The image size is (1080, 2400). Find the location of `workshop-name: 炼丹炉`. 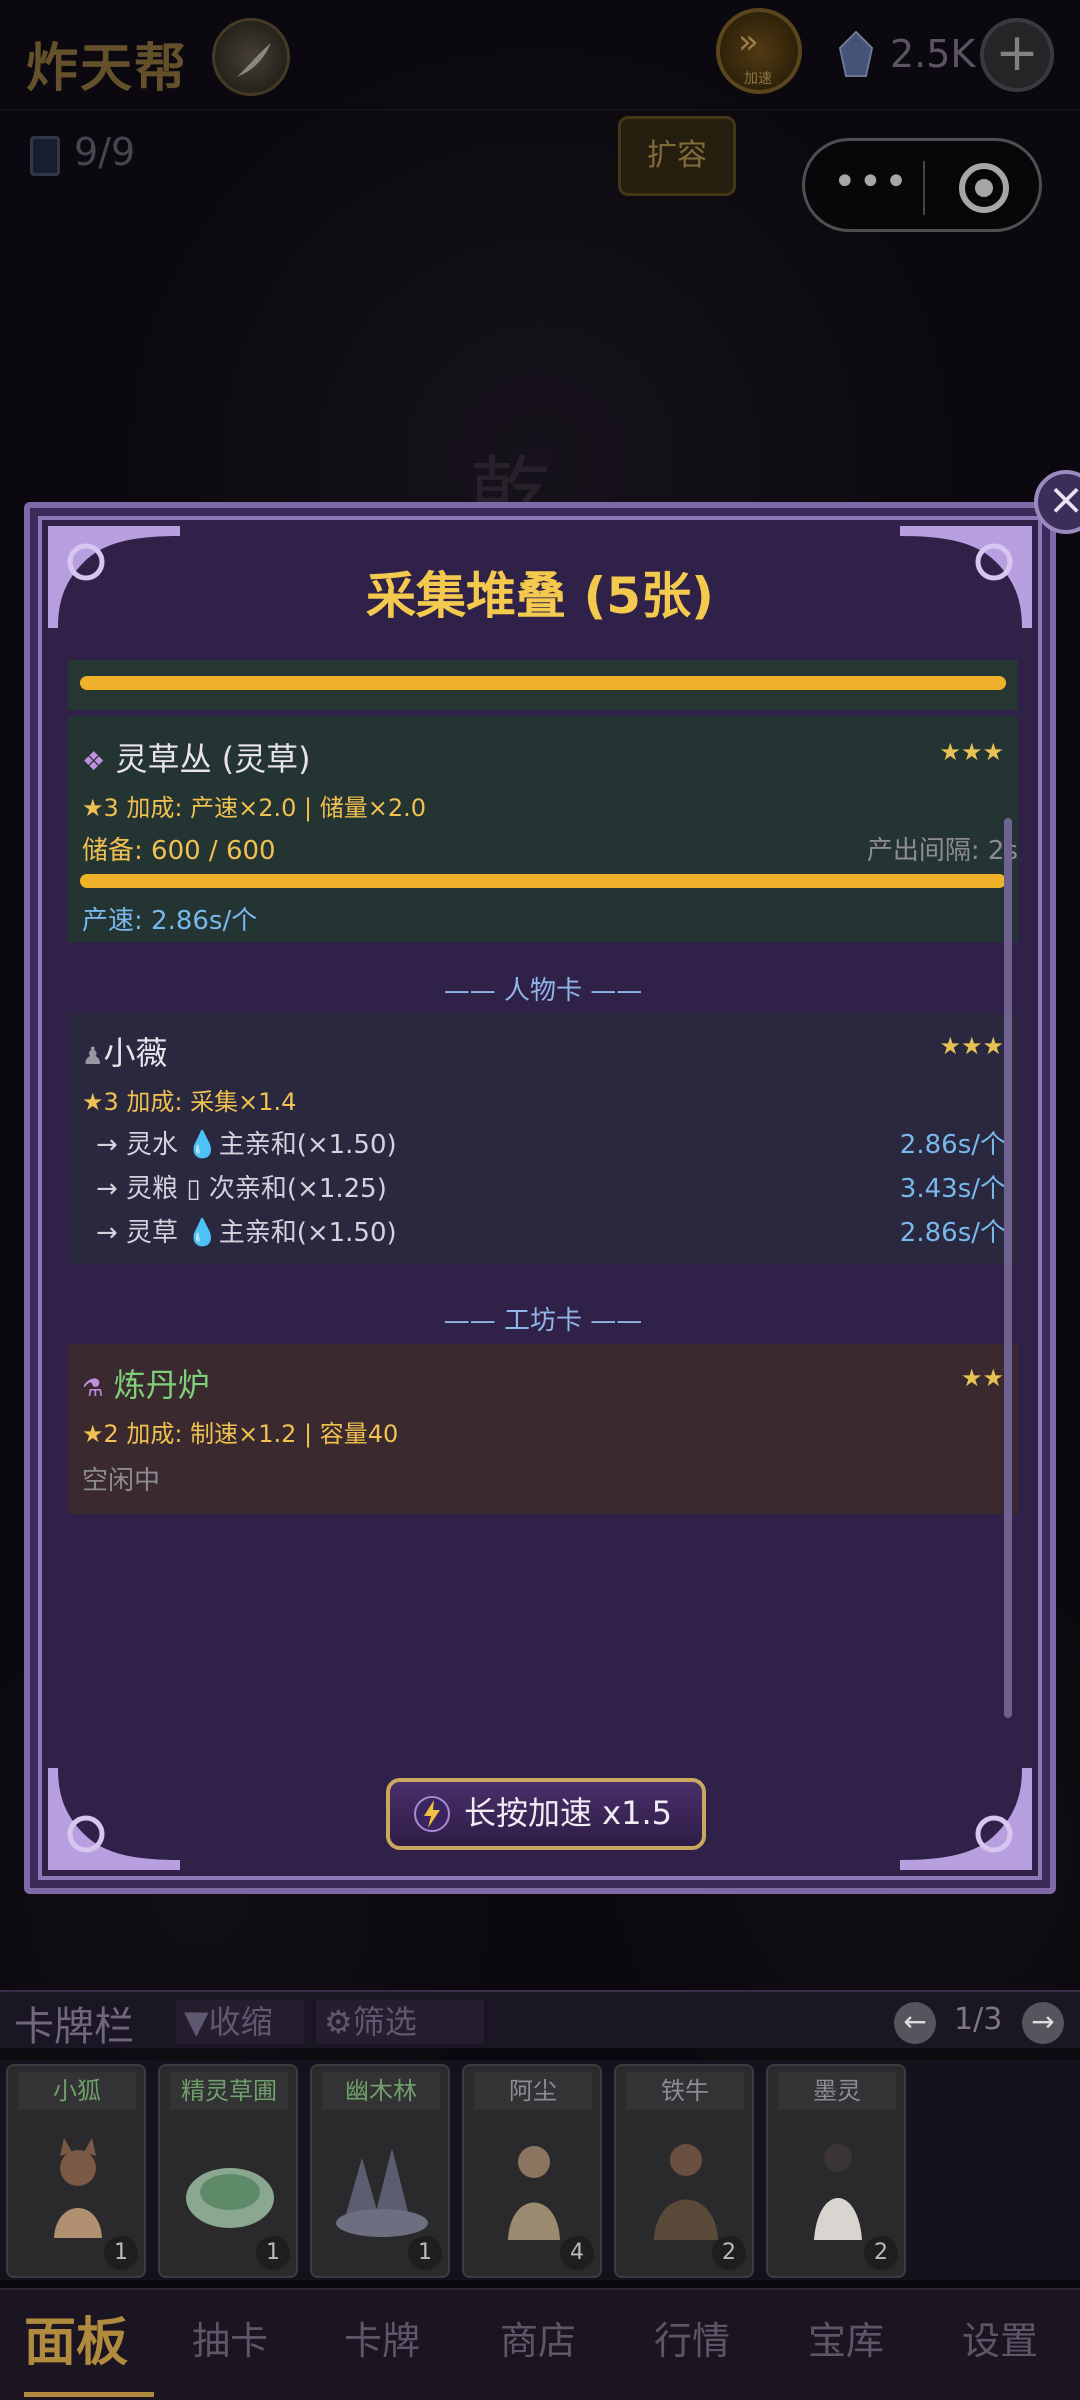

workshop-name: 炼丹炉 is located at coordinates (161, 1385).